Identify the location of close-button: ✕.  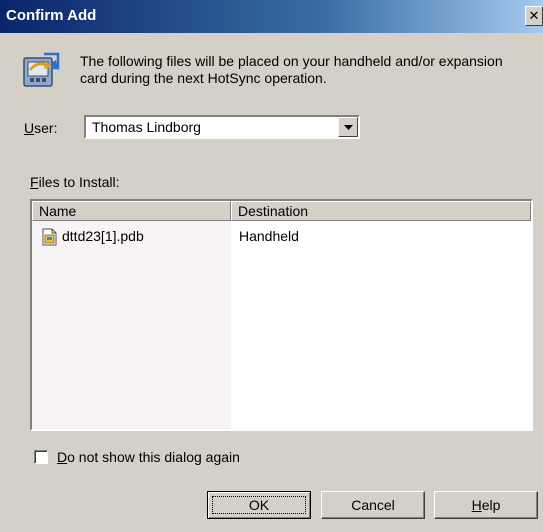
(534, 16).